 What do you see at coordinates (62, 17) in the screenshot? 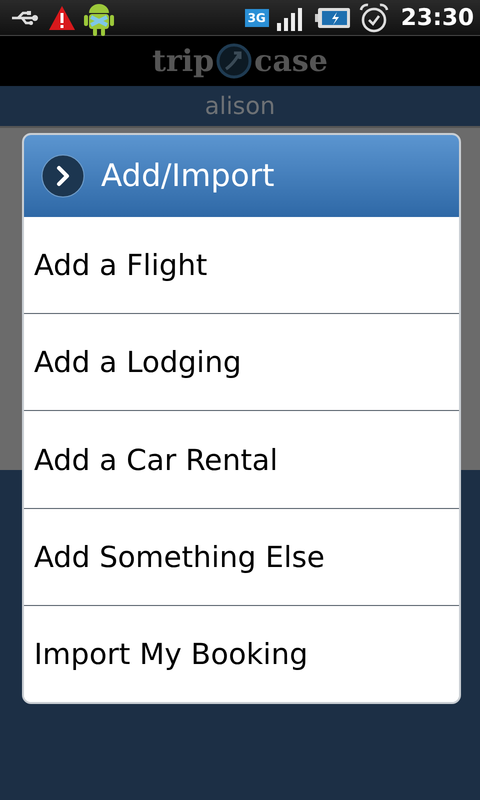
I see `warning-icon` at bounding box center [62, 17].